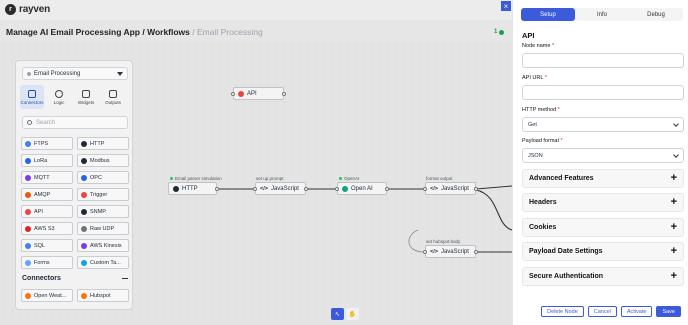  I want to click on status-count: 1, so click(496, 32).